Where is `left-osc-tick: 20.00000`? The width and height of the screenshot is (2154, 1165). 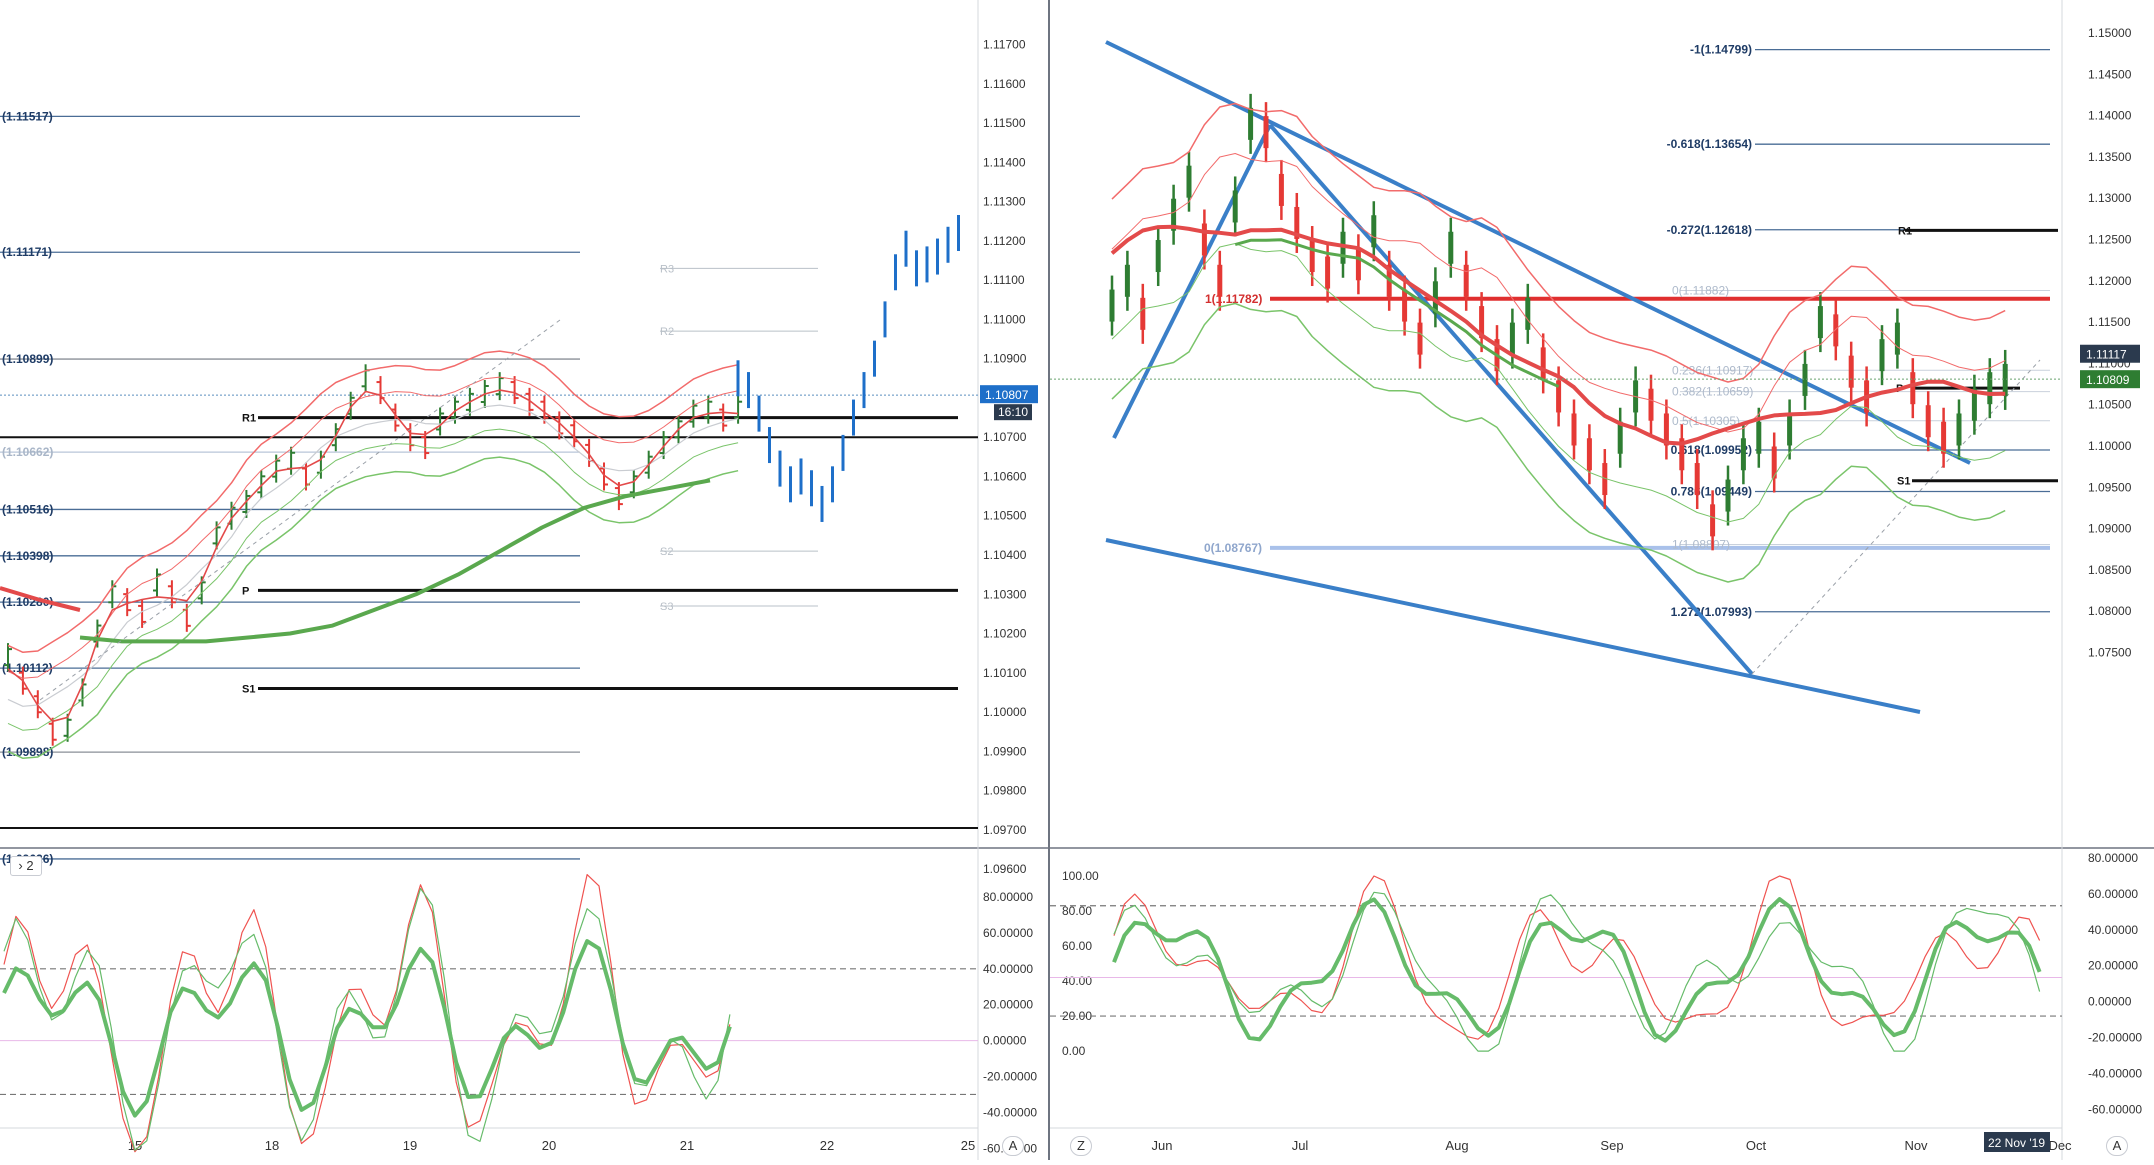
left-osc-tick: 20.00000 is located at coordinates (1008, 1005).